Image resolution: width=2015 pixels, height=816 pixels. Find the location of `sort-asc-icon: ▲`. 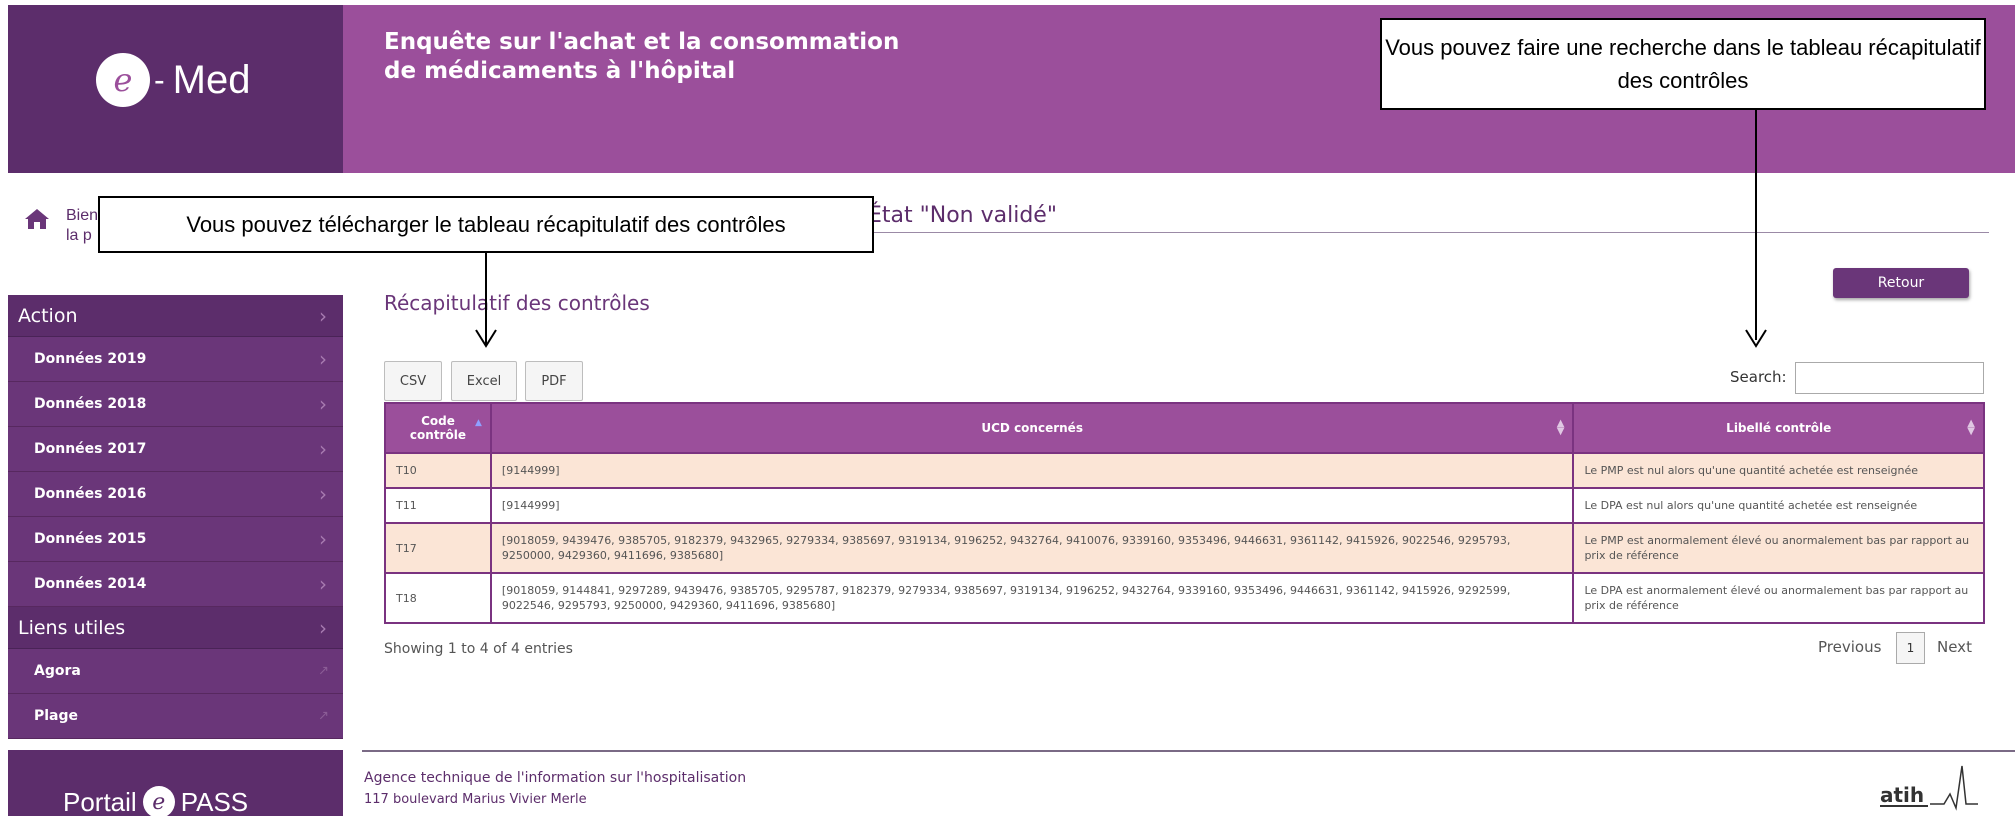

sort-asc-icon: ▲ is located at coordinates (478, 423).